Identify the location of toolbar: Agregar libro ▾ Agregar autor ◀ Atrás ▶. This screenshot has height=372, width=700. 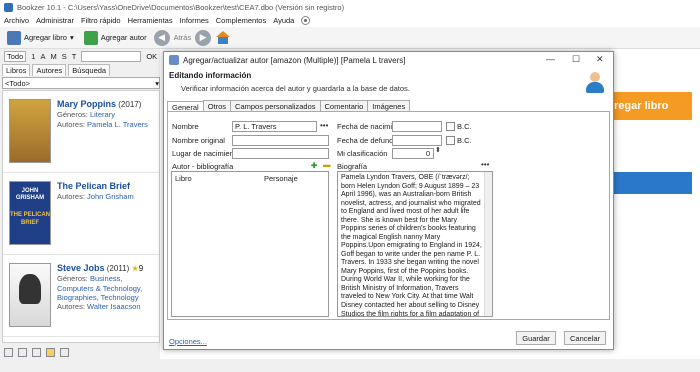
(350, 38).